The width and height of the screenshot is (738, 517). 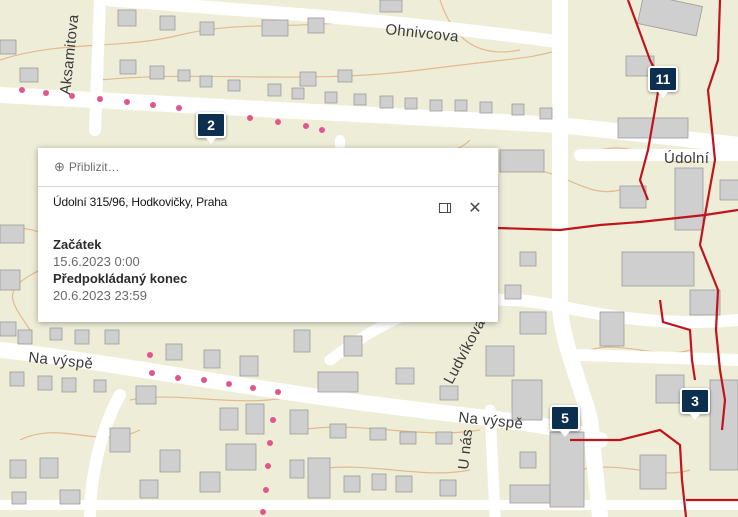 I want to click on closure-marker-5: 5, so click(x=565, y=421).